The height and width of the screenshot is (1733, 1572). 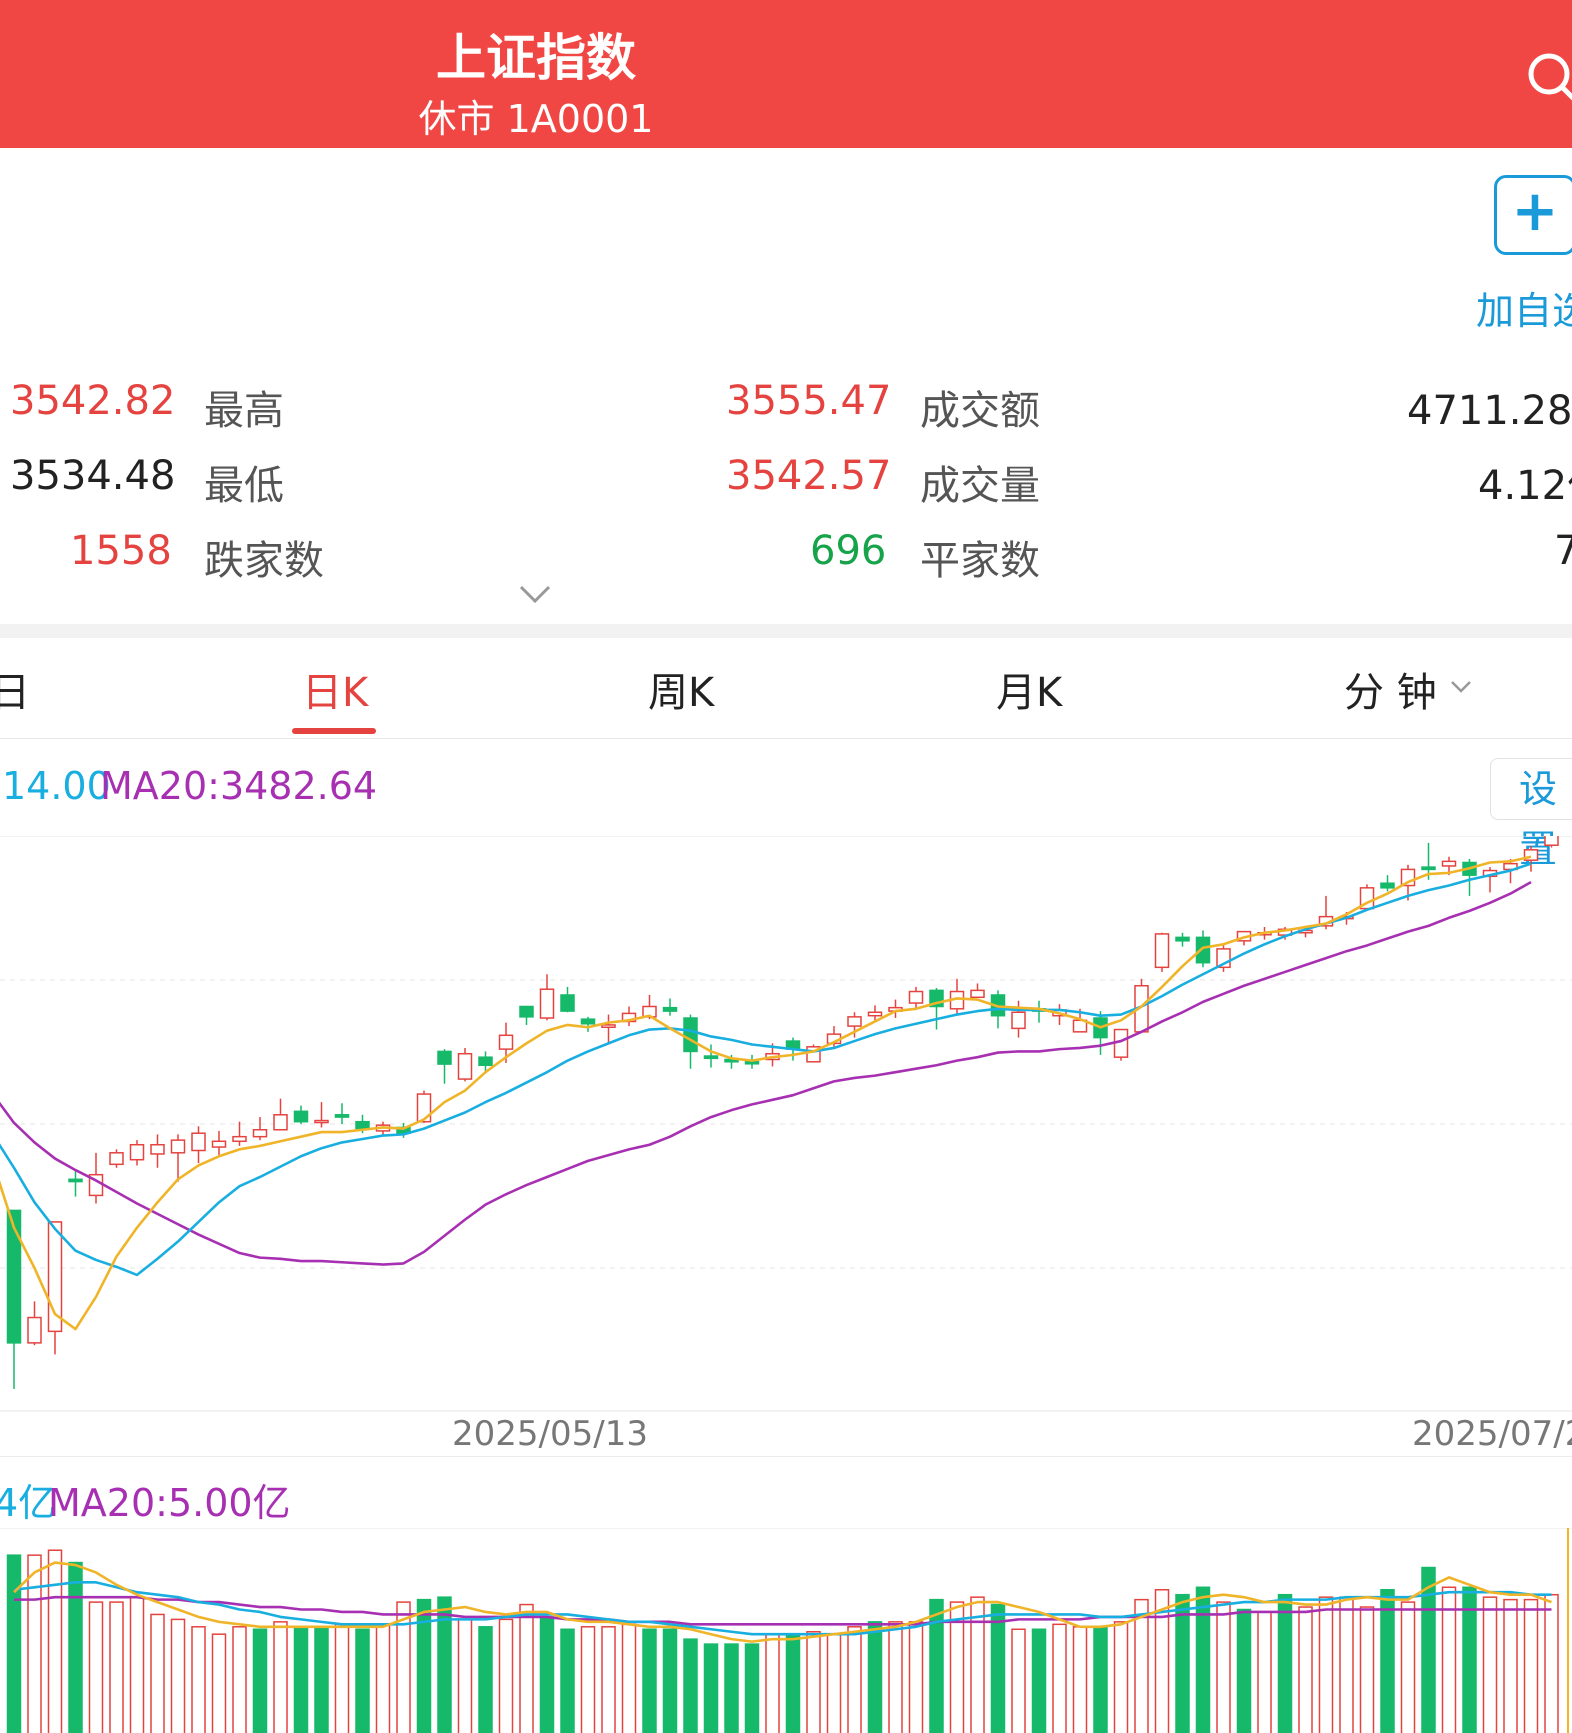 What do you see at coordinates (980, 561) in the screenshot?
I see `stat-flat-label: 平家数` at bounding box center [980, 561].